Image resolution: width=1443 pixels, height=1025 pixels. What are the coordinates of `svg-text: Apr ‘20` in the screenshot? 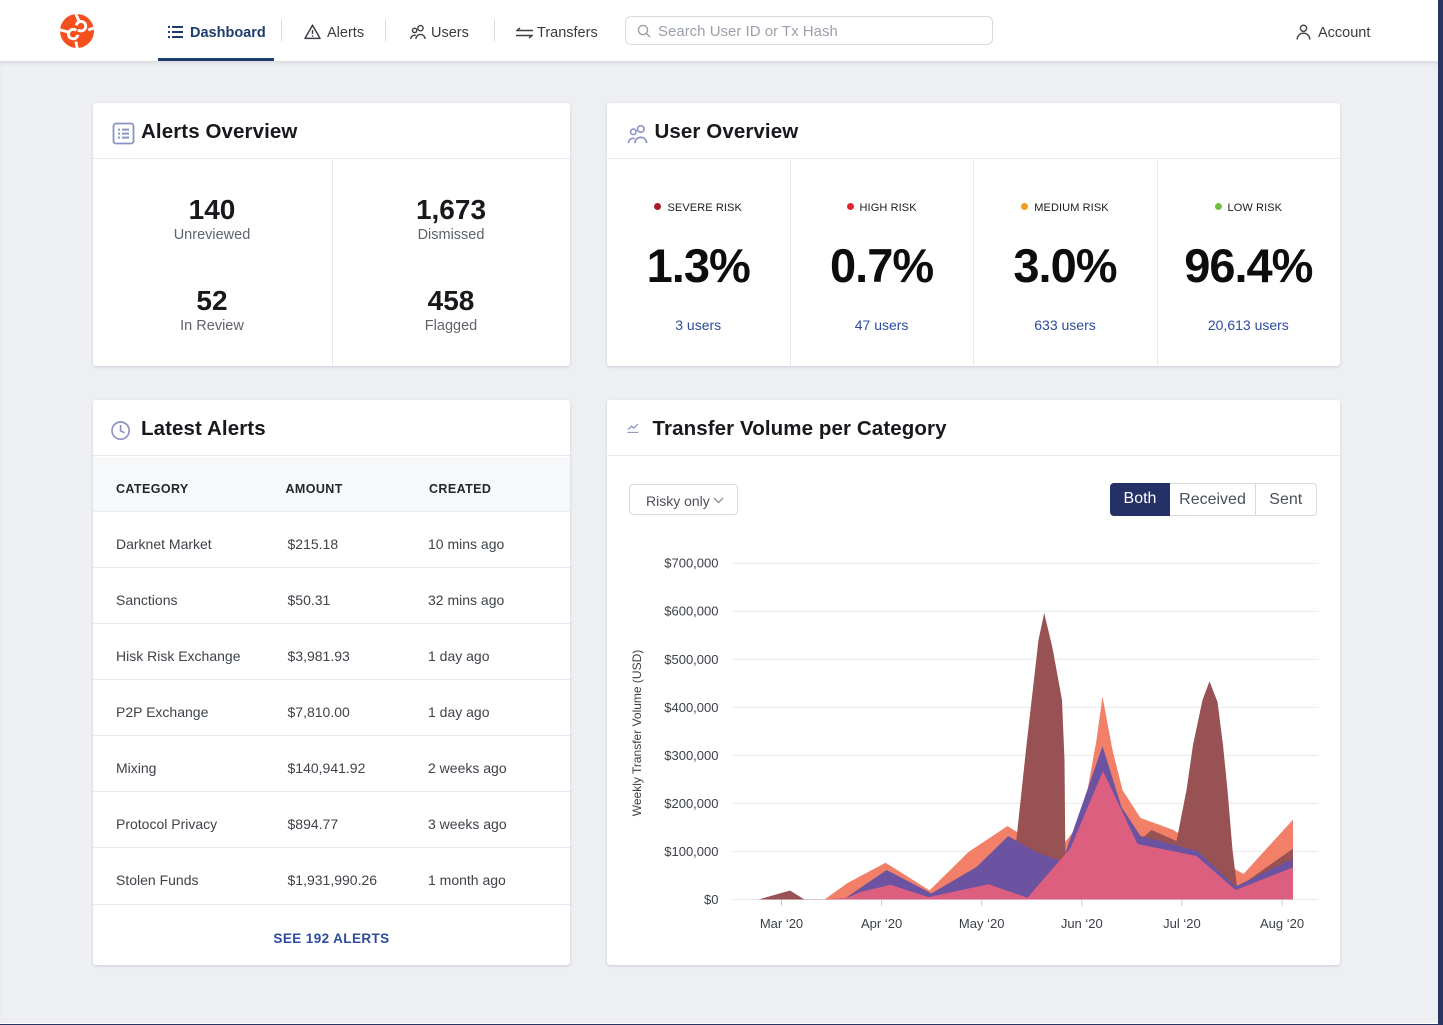 It's located at (880, 923).